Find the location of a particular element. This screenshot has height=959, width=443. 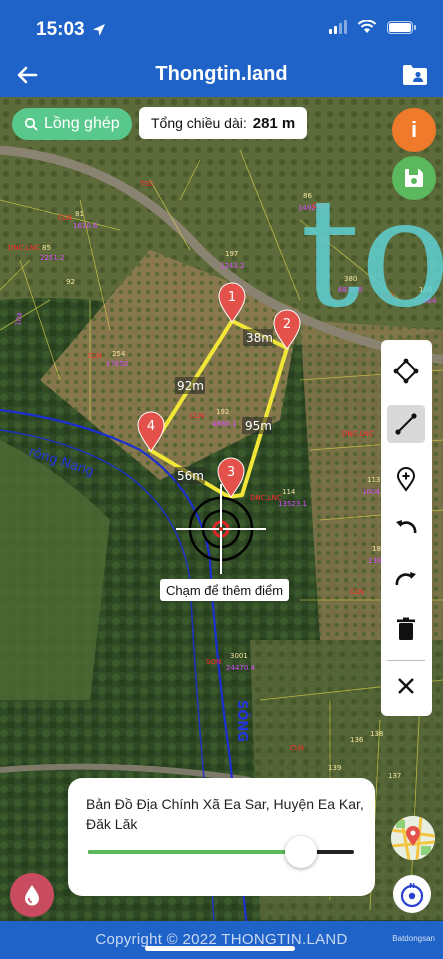

watermark-text: Batdongsan is located at coordinates (413, 938).